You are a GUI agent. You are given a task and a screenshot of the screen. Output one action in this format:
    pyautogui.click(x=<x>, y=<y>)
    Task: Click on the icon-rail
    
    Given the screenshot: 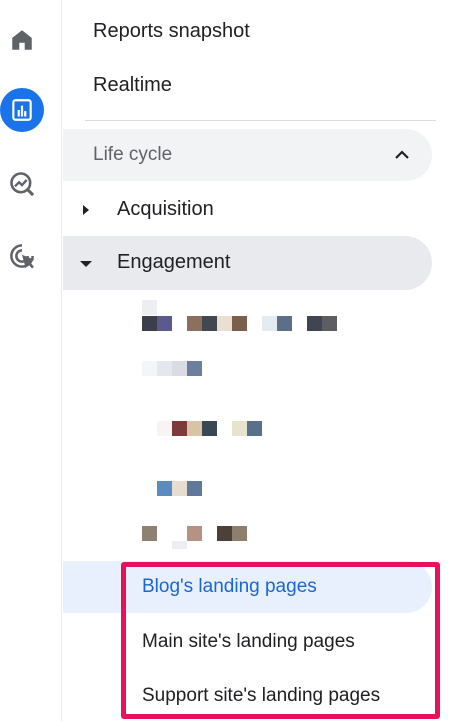 What is the action you would take?
    pyautogui.click(x=31, y=360)
    